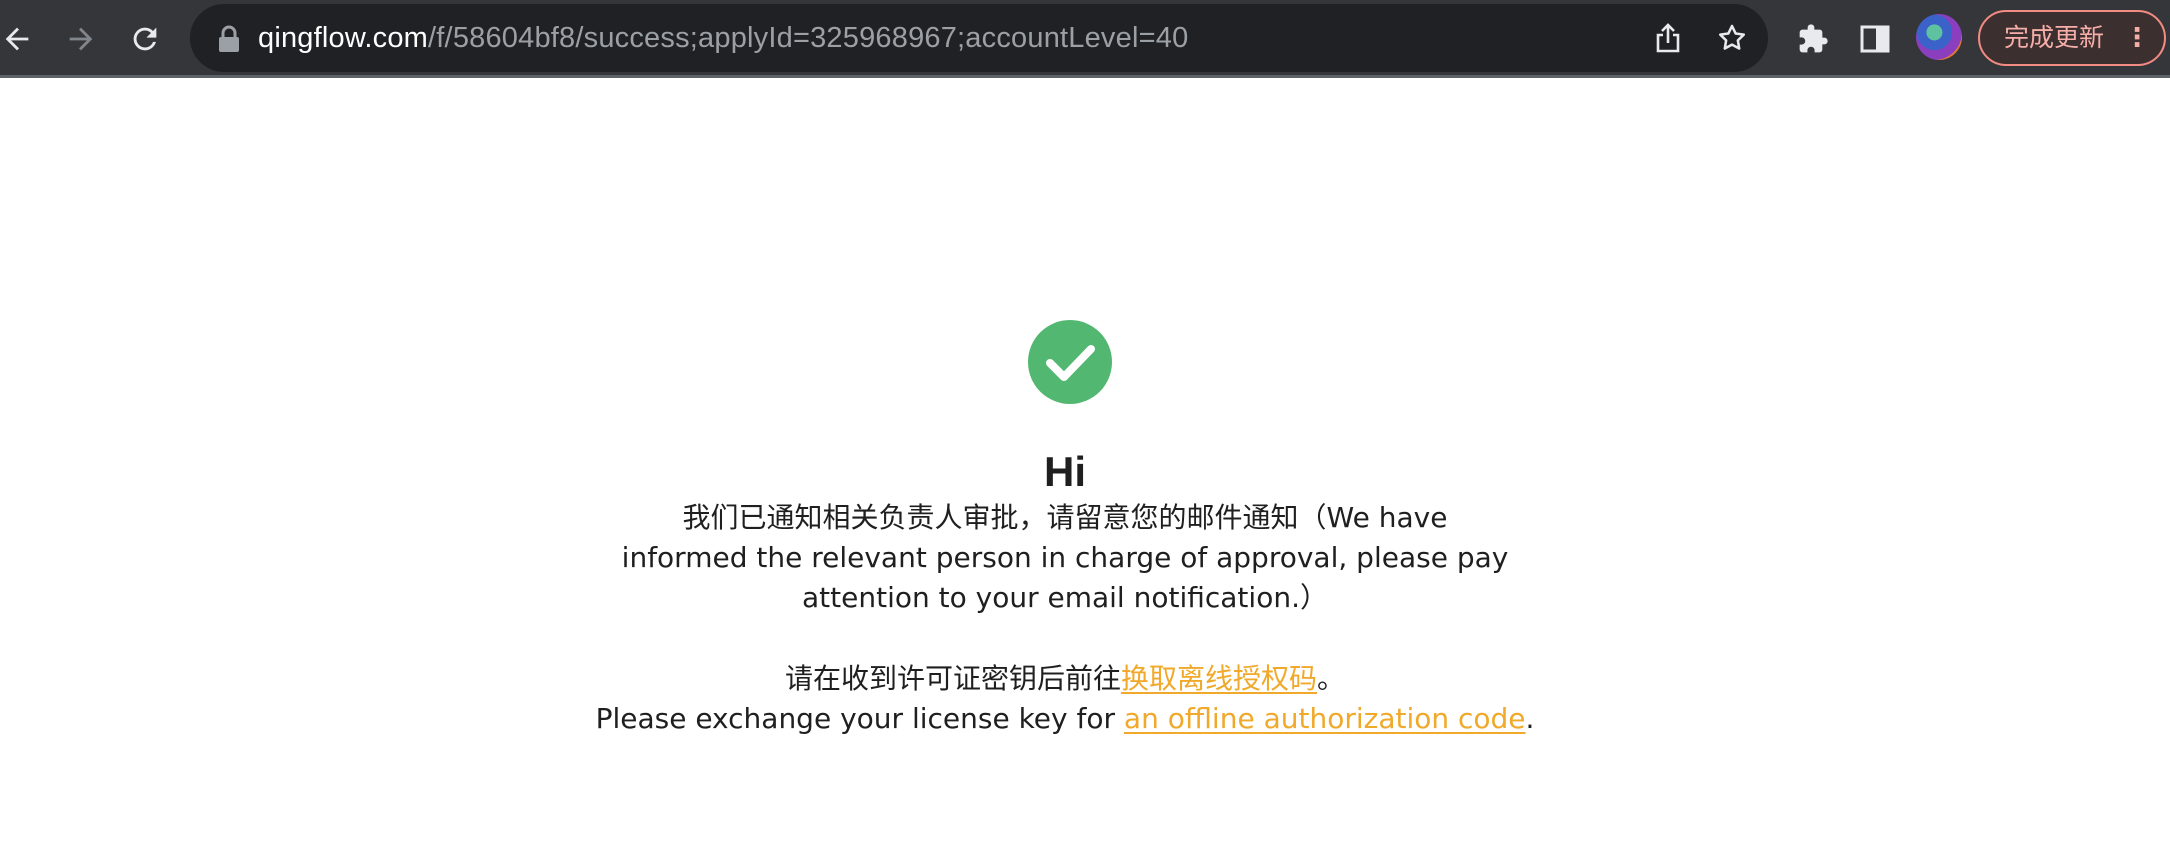 This screenshot has width=2170, height=856. Describe the element at coordinates (343, 38) in the screenshot. I see `url-host: qingflow.com` at that location.